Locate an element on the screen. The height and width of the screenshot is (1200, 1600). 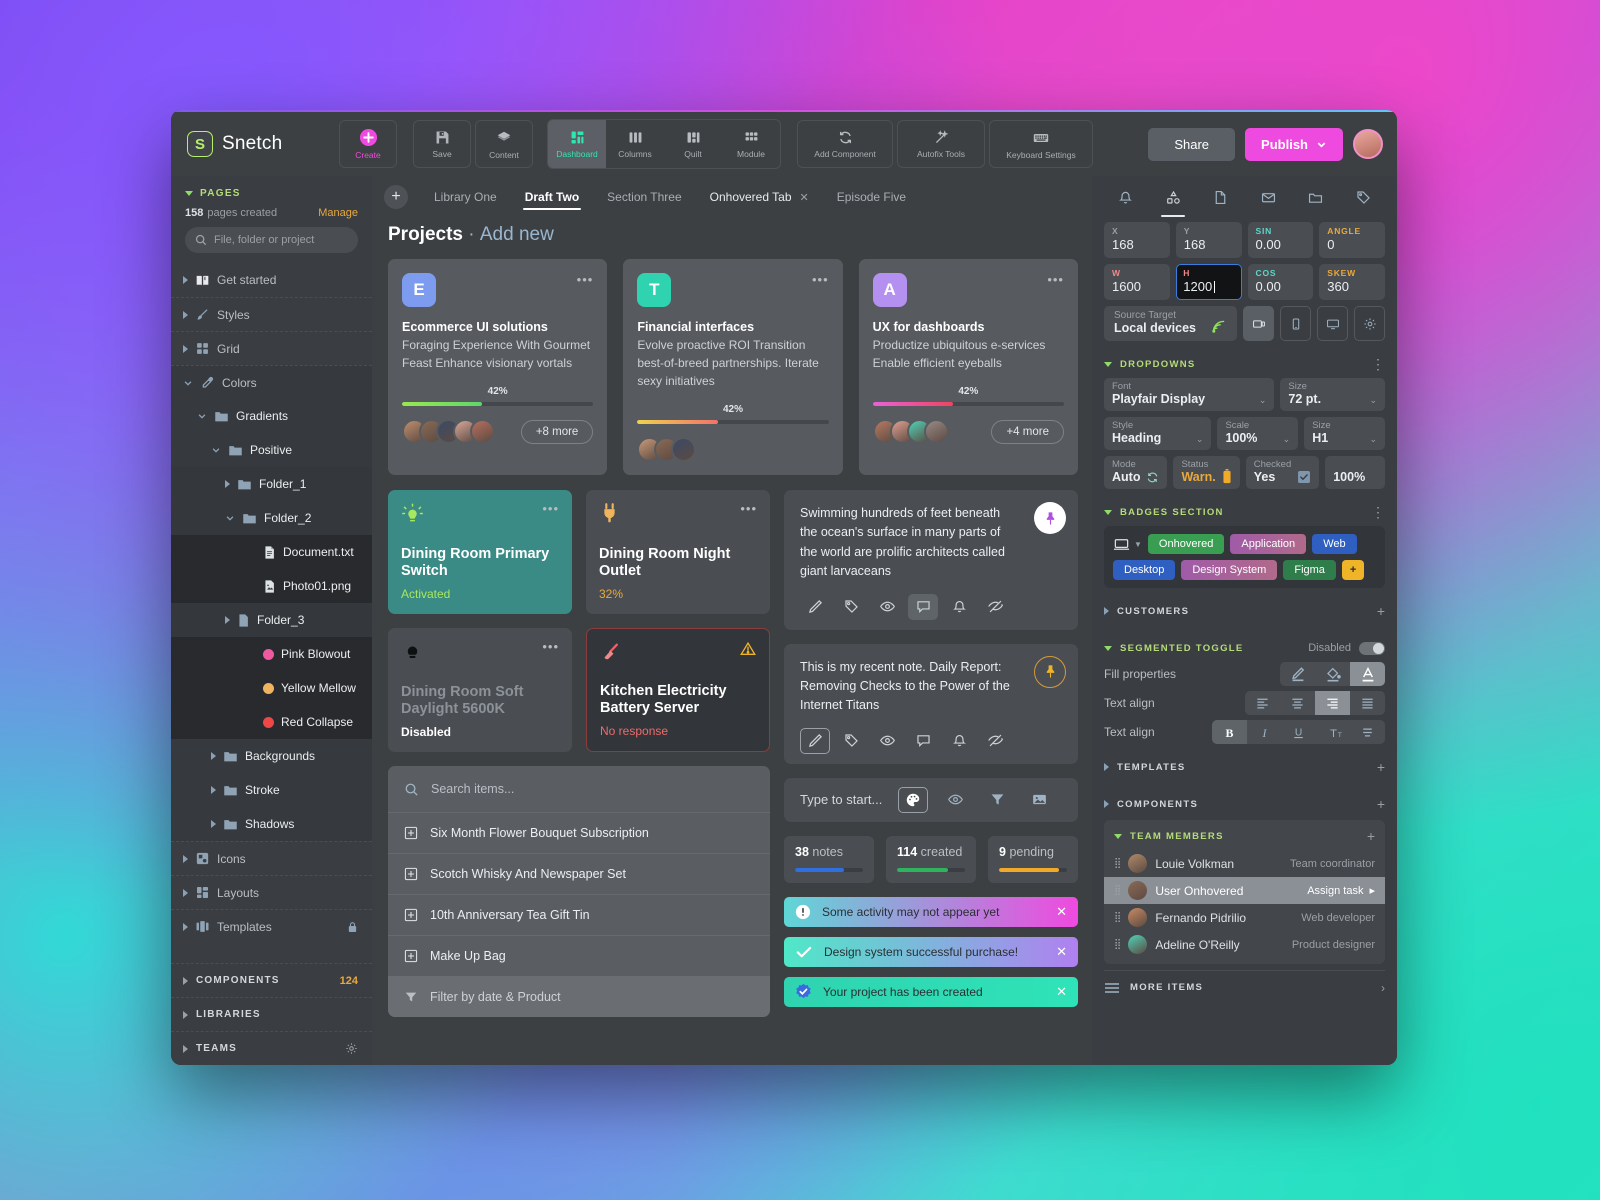
comment-icon is located at coordinates (923, 741).